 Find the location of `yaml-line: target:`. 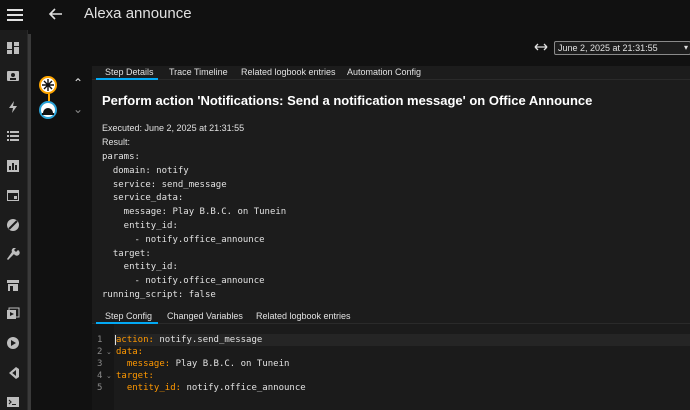

yaml-line: target: is located at coordinates (126, 253).